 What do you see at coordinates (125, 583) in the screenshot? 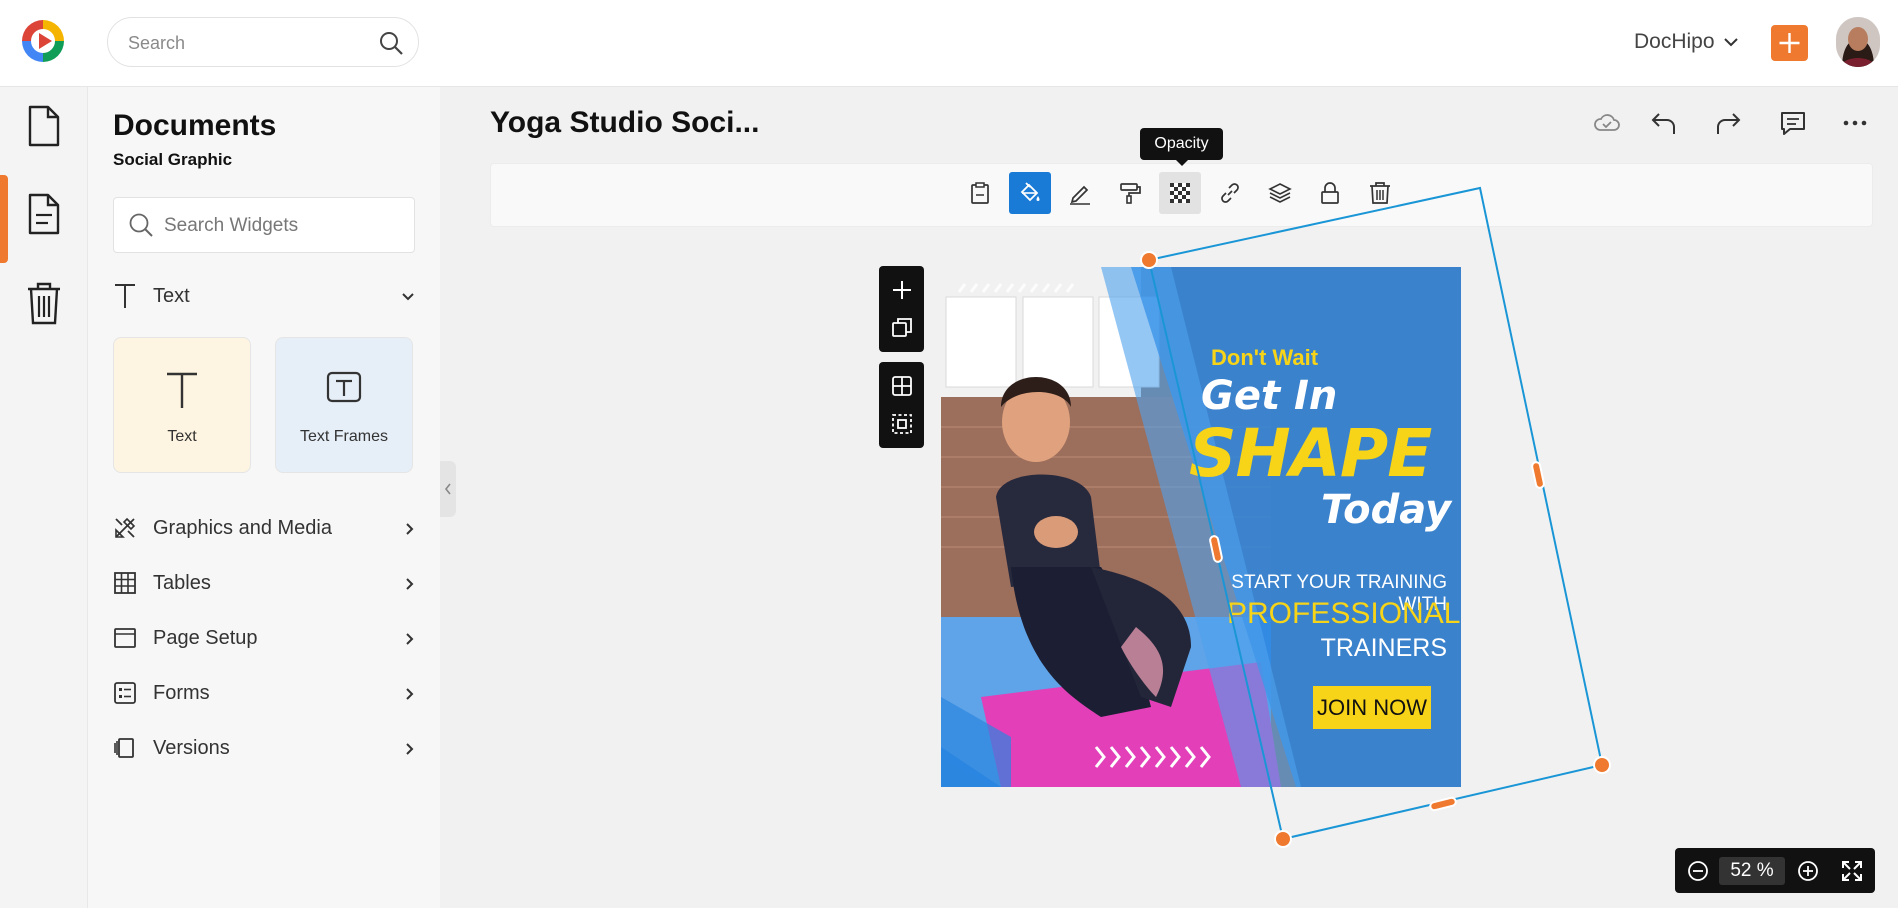
I see `table-icon` at bounding box center [125, 583].